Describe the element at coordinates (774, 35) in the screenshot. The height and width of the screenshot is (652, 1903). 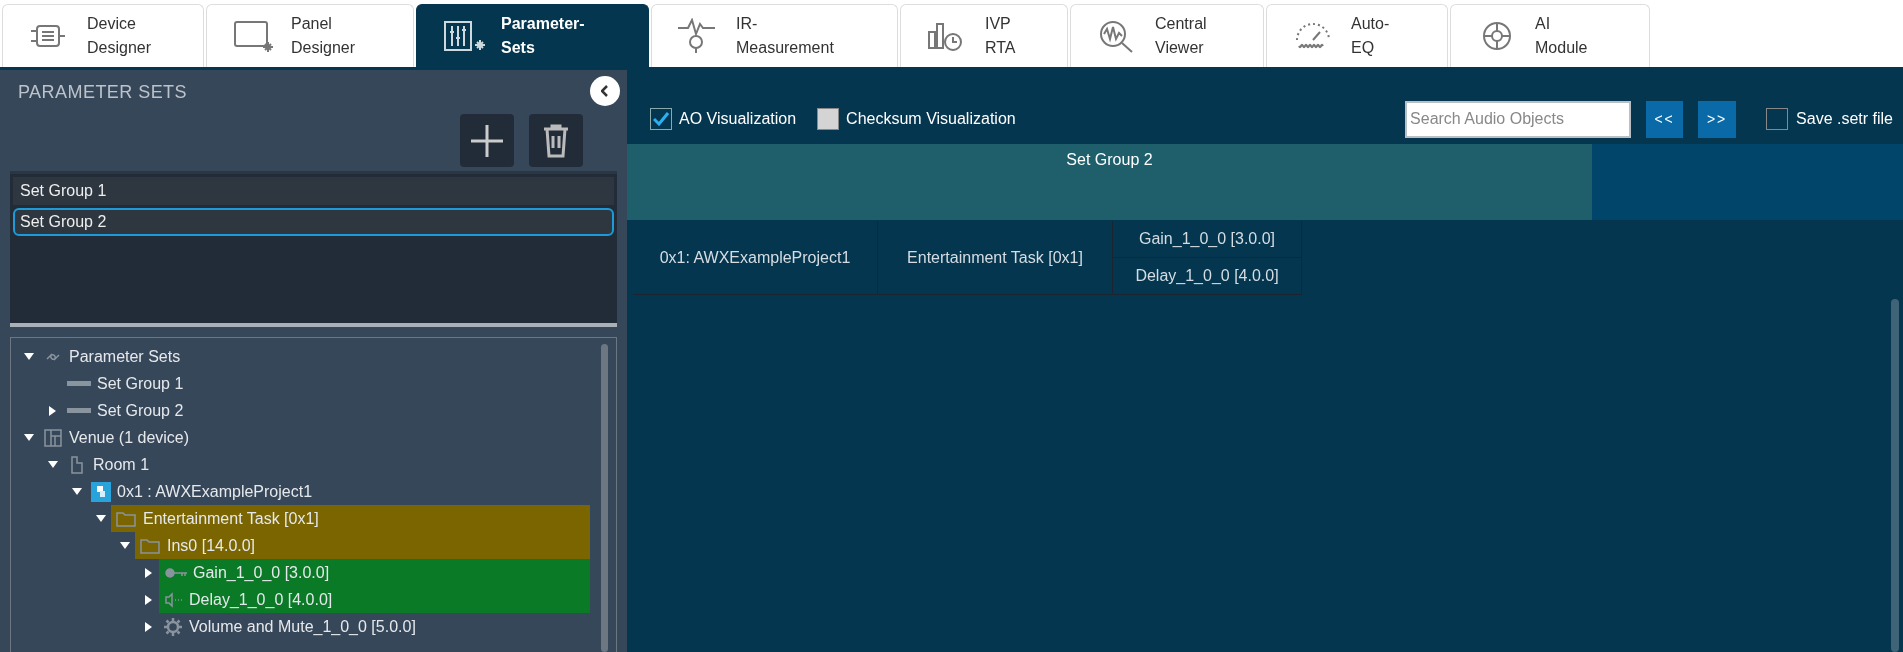
I see `module-tab: IR- Measurement` at that location.